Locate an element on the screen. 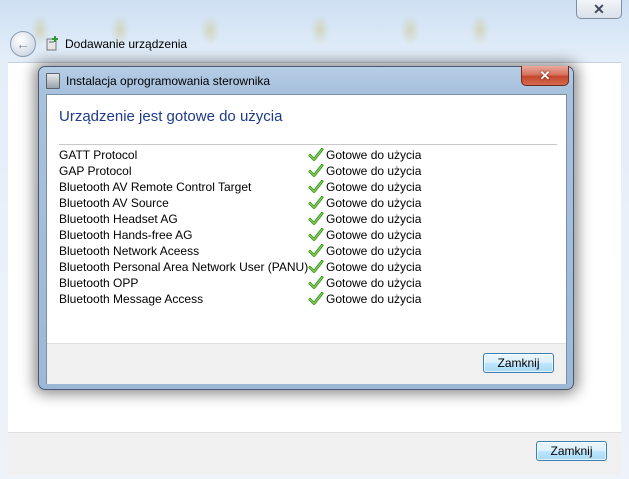  add-device-icon is located at coordinates (52, 43).